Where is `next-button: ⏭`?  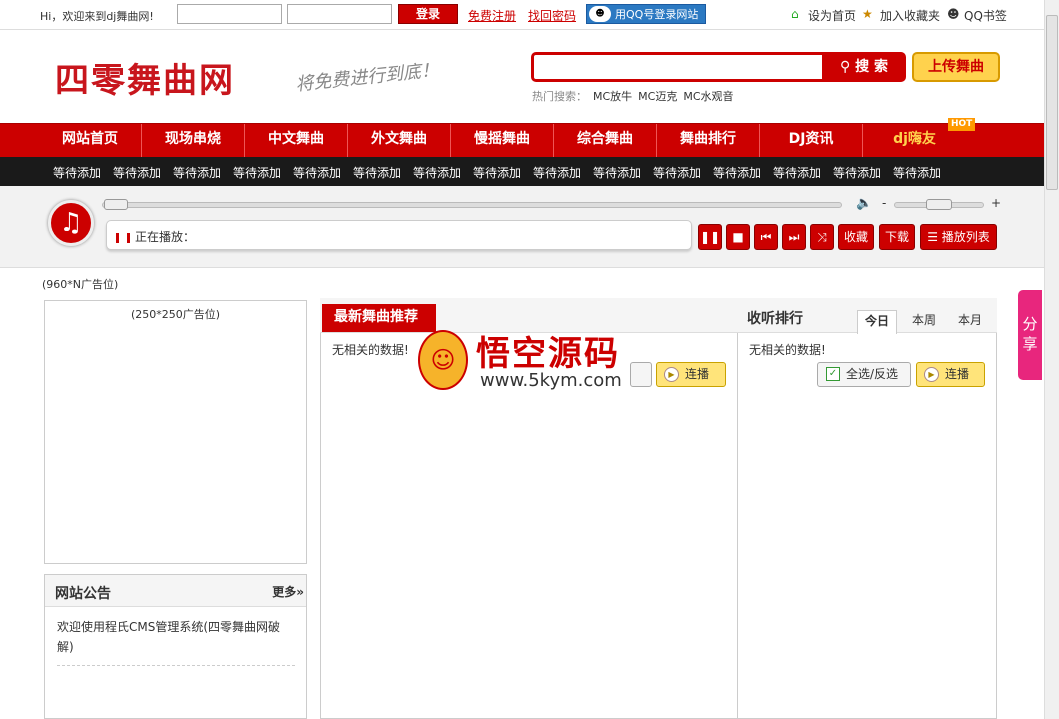
next-button: ⏭ is located at coordinates (794, 237).